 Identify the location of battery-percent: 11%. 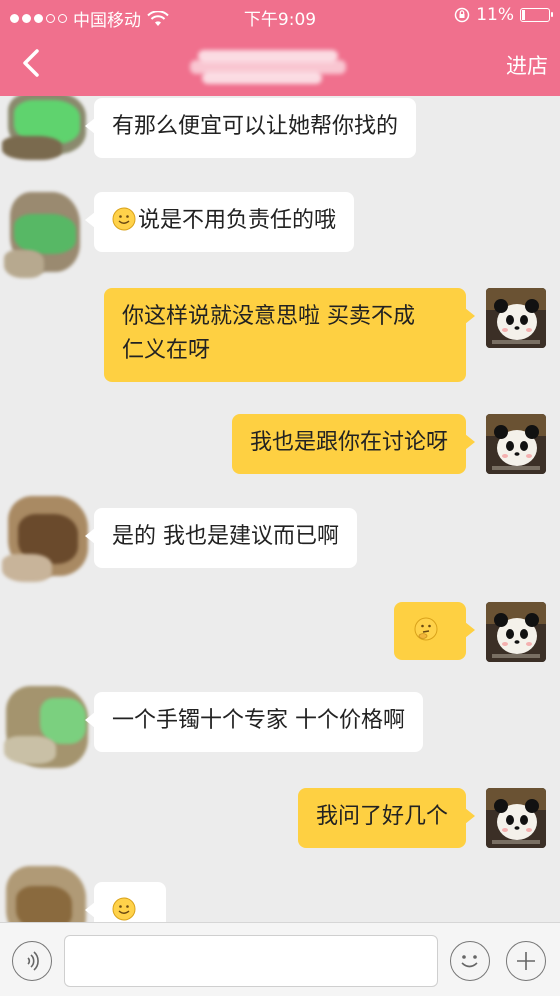
(495, 15).